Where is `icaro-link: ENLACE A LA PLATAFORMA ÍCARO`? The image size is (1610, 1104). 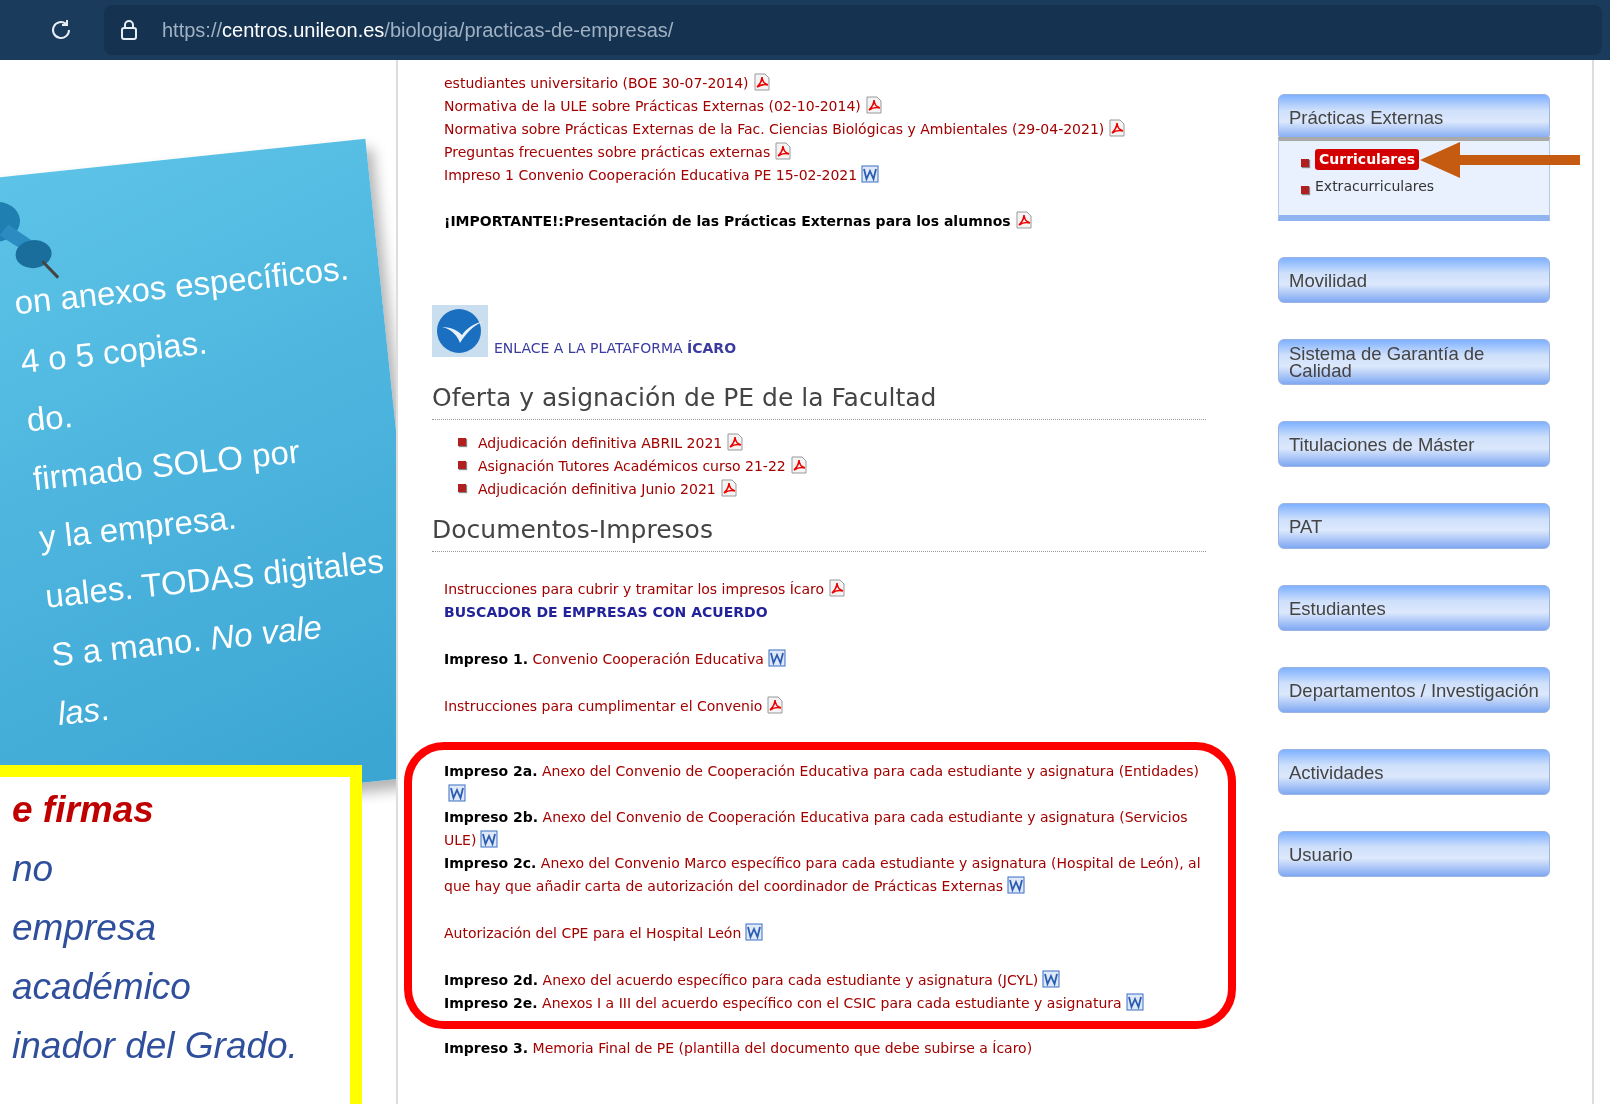 icaro-link: ENLACE A LA PLATAFORMA ÍCARO is located at coordinates (615, 348).